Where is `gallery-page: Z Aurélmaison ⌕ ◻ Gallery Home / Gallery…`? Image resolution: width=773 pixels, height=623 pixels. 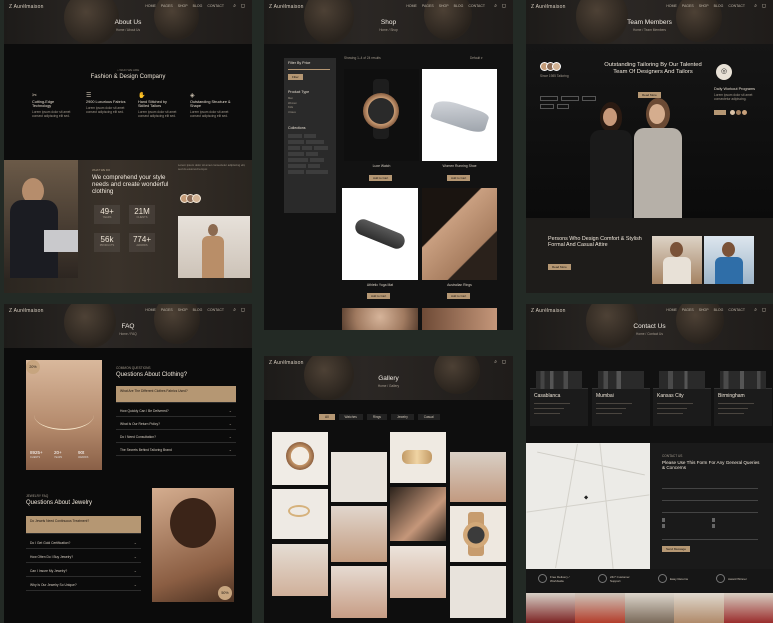 gallery-page: Z Aurélmaison ⌕ ◻ Gallery Home / Gallery… is located at coordinates (388, 489).